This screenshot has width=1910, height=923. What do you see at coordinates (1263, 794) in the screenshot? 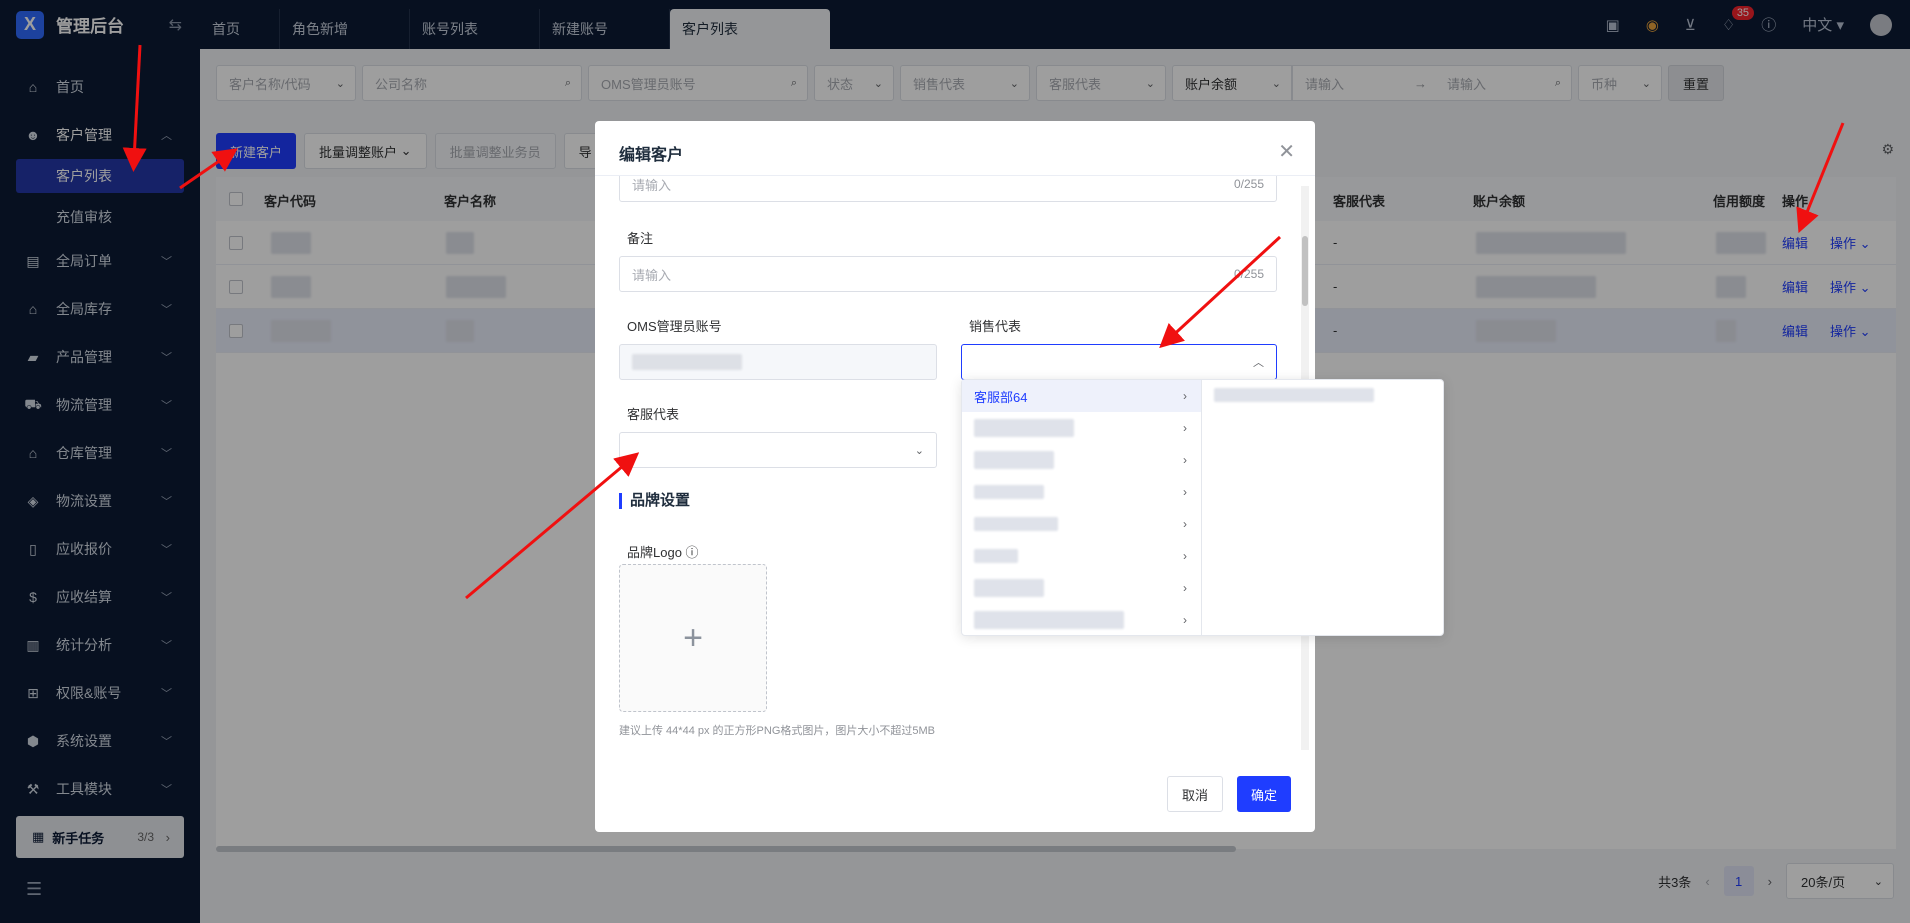
I see `confirm-button: 确定` at bounding box center [1263, 794].